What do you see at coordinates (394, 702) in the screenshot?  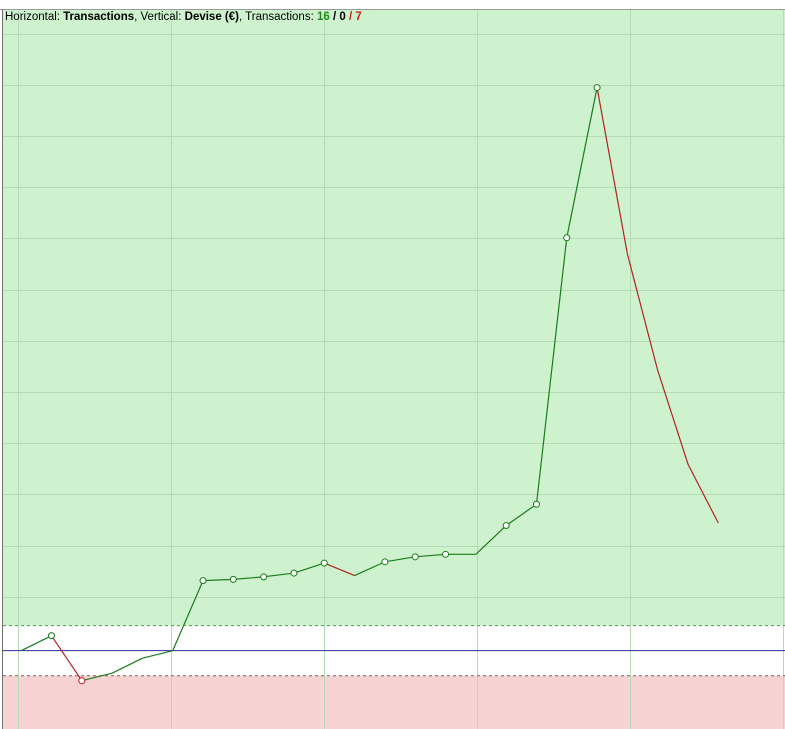 I see `loss-zone` at bounding box center [394, 702].